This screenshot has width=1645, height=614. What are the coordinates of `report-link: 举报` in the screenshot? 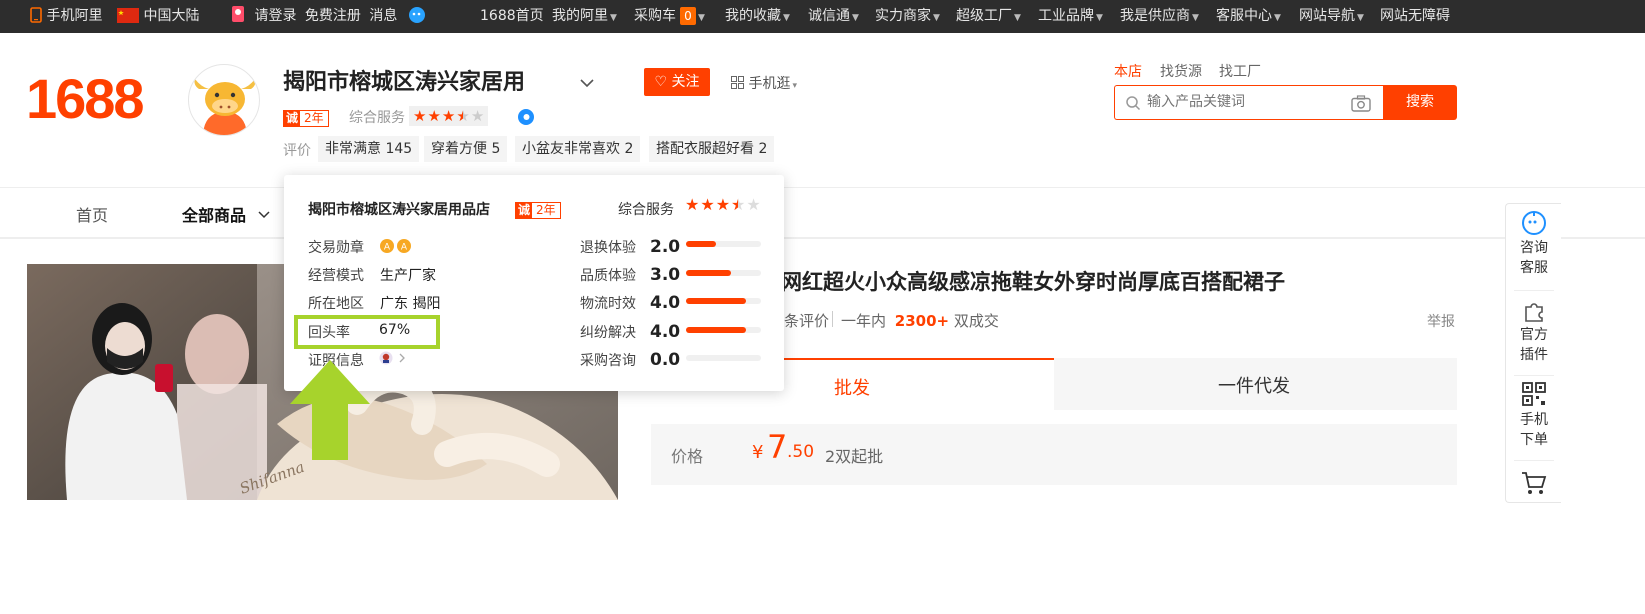 It's located at (1441, 321).